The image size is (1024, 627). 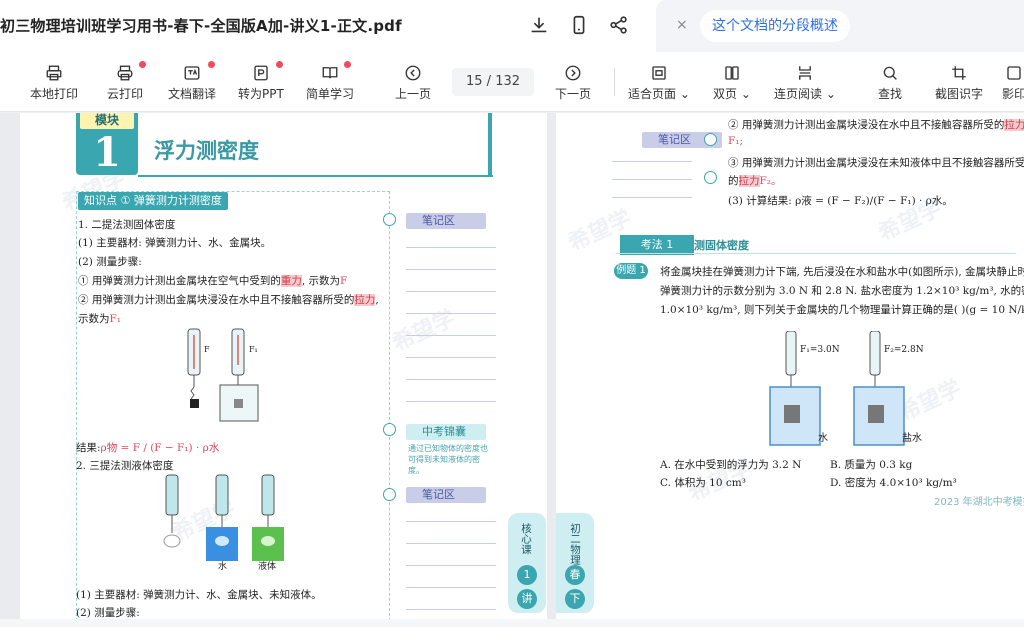 What do you see at coordinates (890, 94) in the screenshot?
I see `search-label: 查找` at bounding box center [890, 94].